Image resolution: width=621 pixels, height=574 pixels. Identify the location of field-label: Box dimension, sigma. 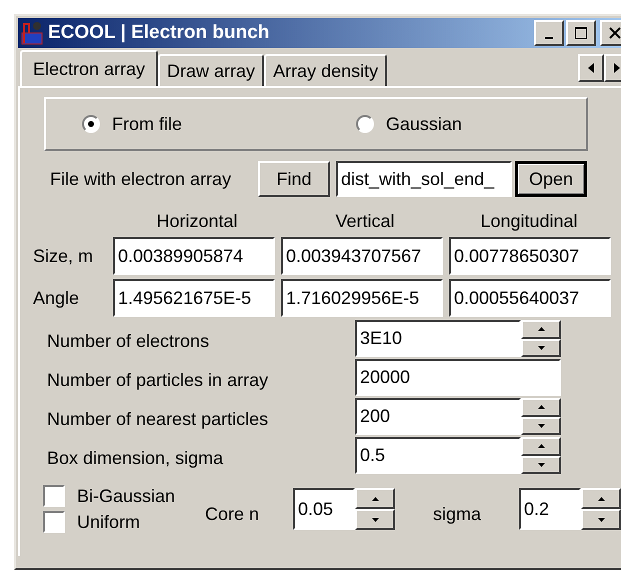
(135, 458).